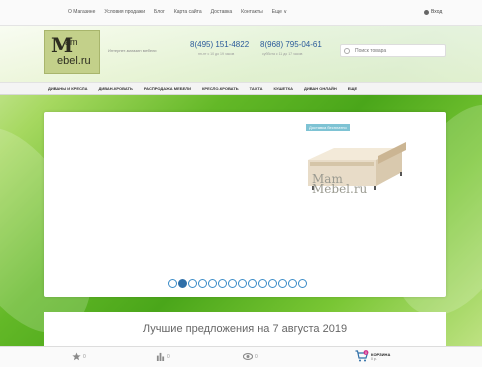 Image resolution: width=482 pixels, height=367 pixels. Describe the element at coordinates (115, 88) in the screenshot. I see `category-link: ДИВАН-КРОВАТЬ` at that location.